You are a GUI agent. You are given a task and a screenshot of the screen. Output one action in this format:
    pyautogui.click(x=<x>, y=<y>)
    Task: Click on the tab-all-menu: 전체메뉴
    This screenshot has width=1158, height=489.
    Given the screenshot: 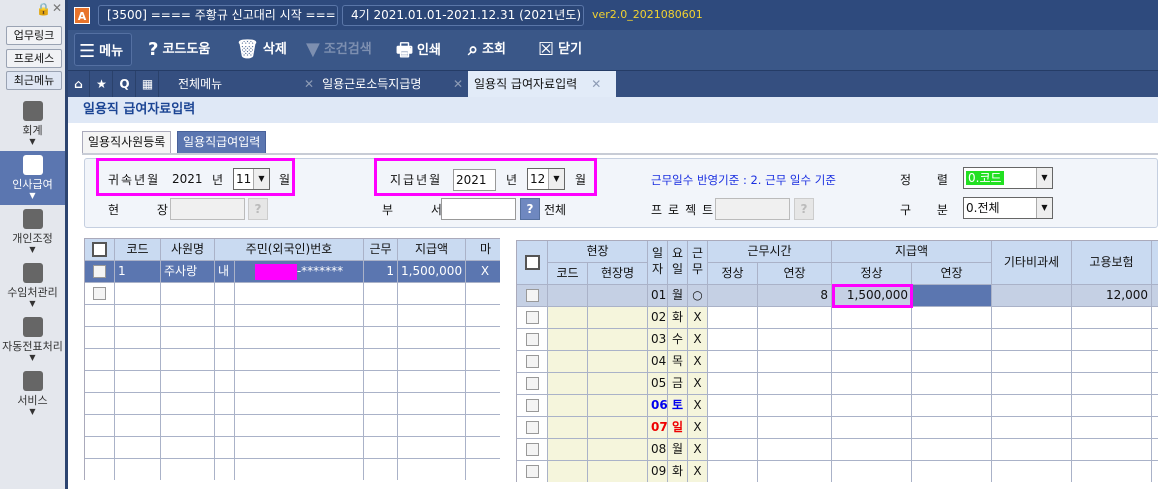 What is the action you would take?
    pyautogui.click(x=200, y=84)
    